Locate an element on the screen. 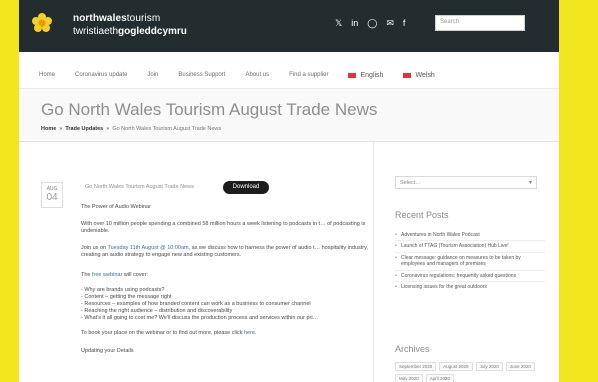 Image resolution: width=598 pixels, height=382 pixels. lang-welsh-link: Welsh is located at coordinates (419, 75).